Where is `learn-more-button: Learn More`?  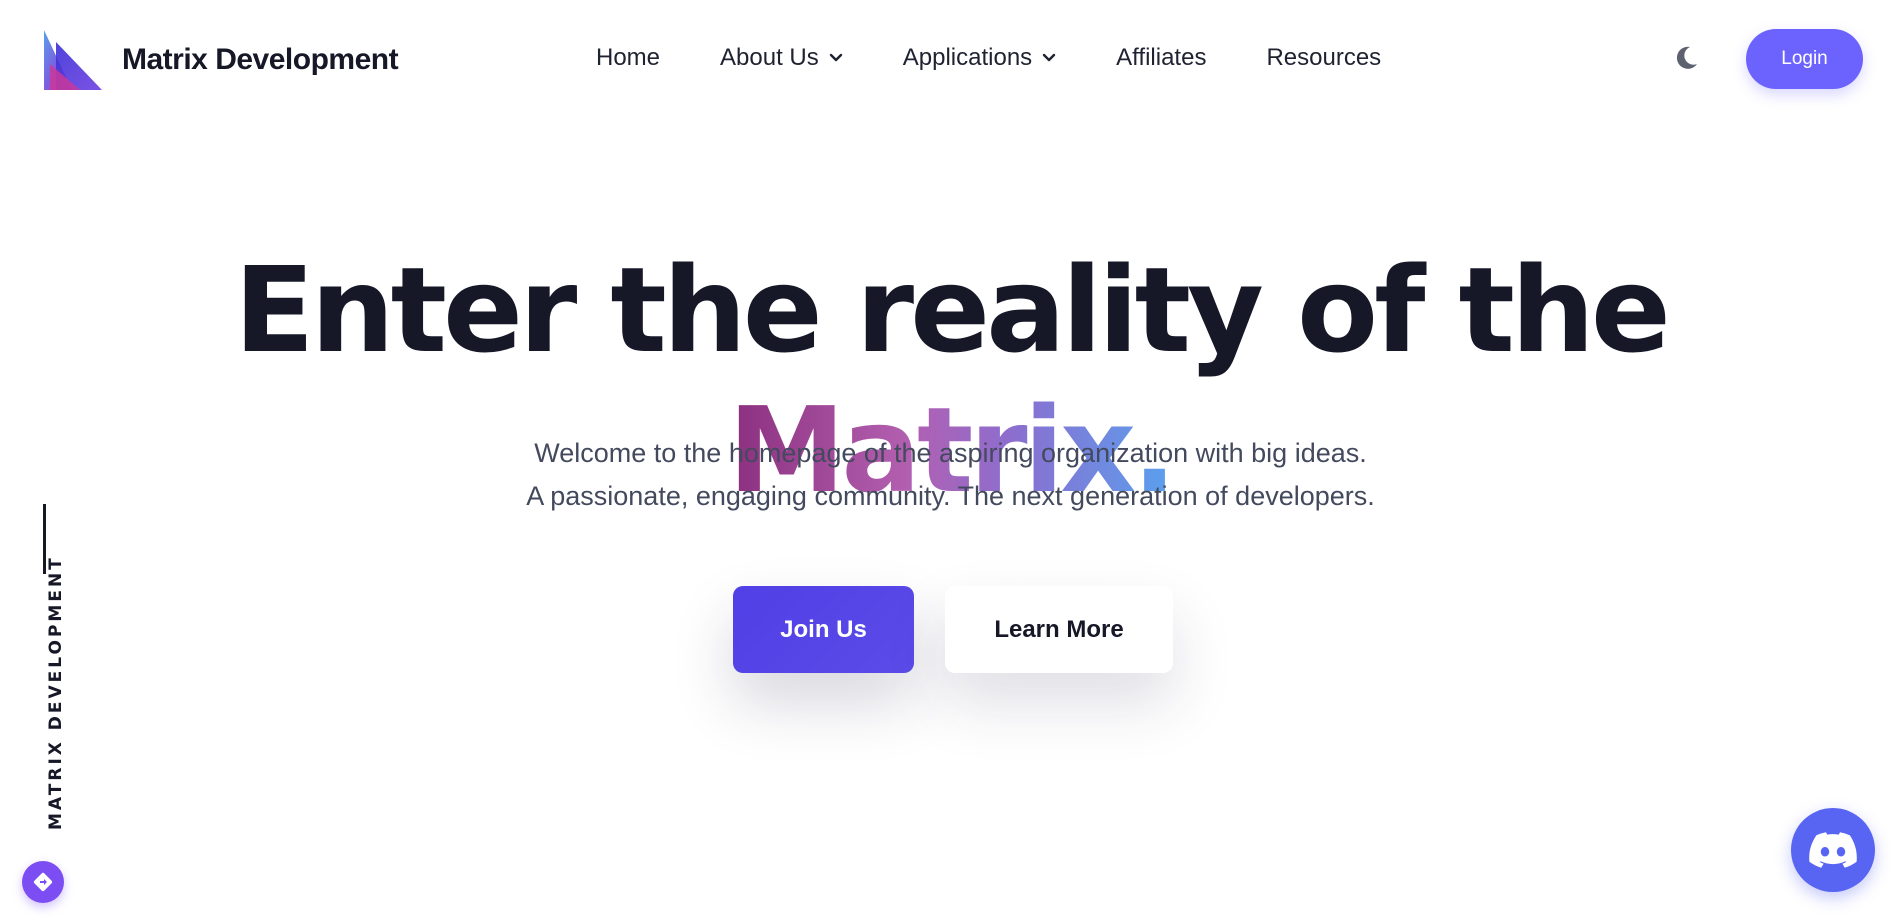 learn-more-button: Learn More is located at coordinates (1059, 629).